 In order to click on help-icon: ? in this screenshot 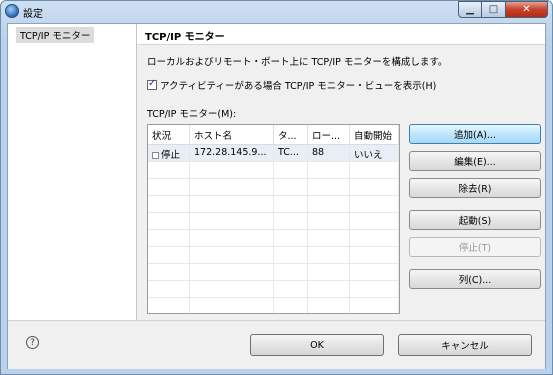, I will do `click(32, 342)`.